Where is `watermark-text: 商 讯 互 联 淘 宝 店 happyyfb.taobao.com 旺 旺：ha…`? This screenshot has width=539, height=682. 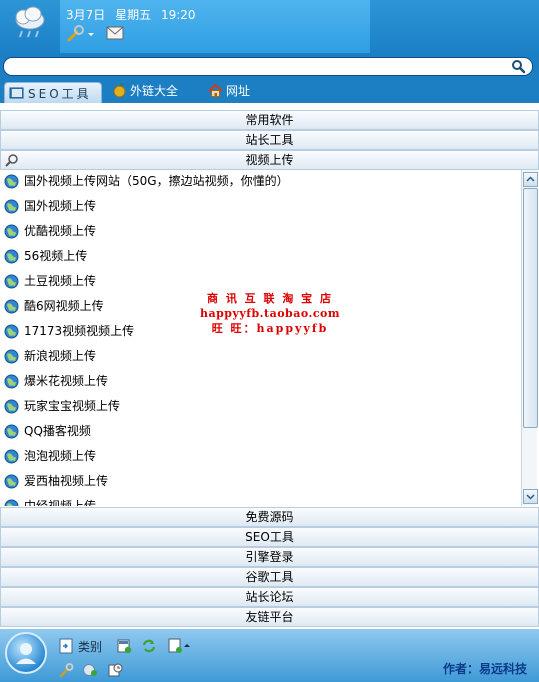 watermark-text: 商 讯 互 联 淘 宝 店 happyyfb.taobao.com 旺 旺：ha… is located at coordinates (270, 313).